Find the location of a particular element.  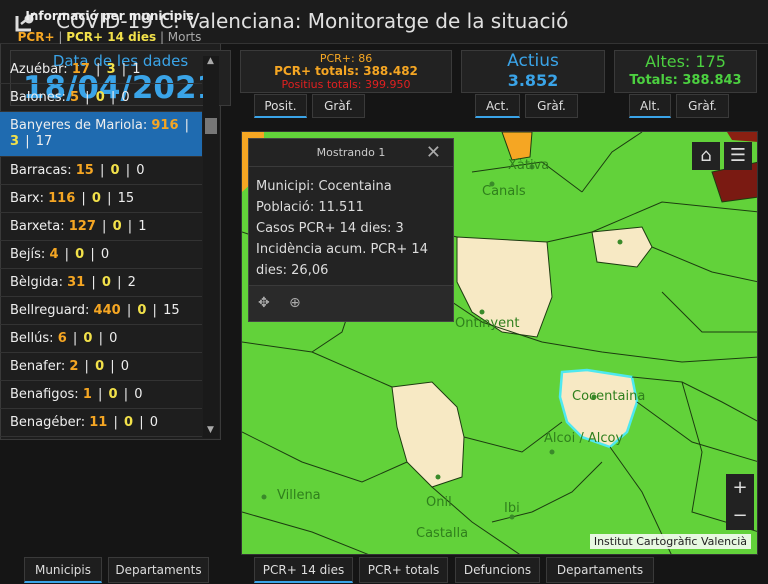

morts-count: 2 is located at coordinates (131, 282).